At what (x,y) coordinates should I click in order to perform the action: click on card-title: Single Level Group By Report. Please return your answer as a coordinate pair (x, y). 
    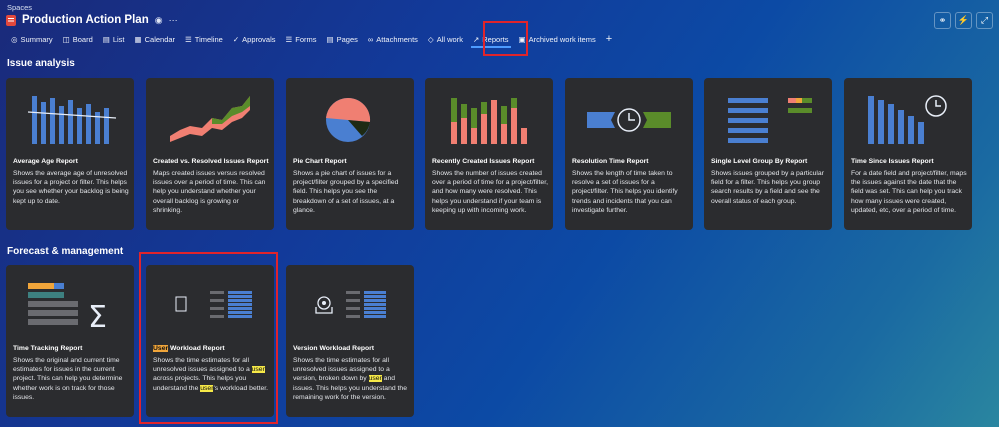
    Looking at the image, I should click on (759, 161).